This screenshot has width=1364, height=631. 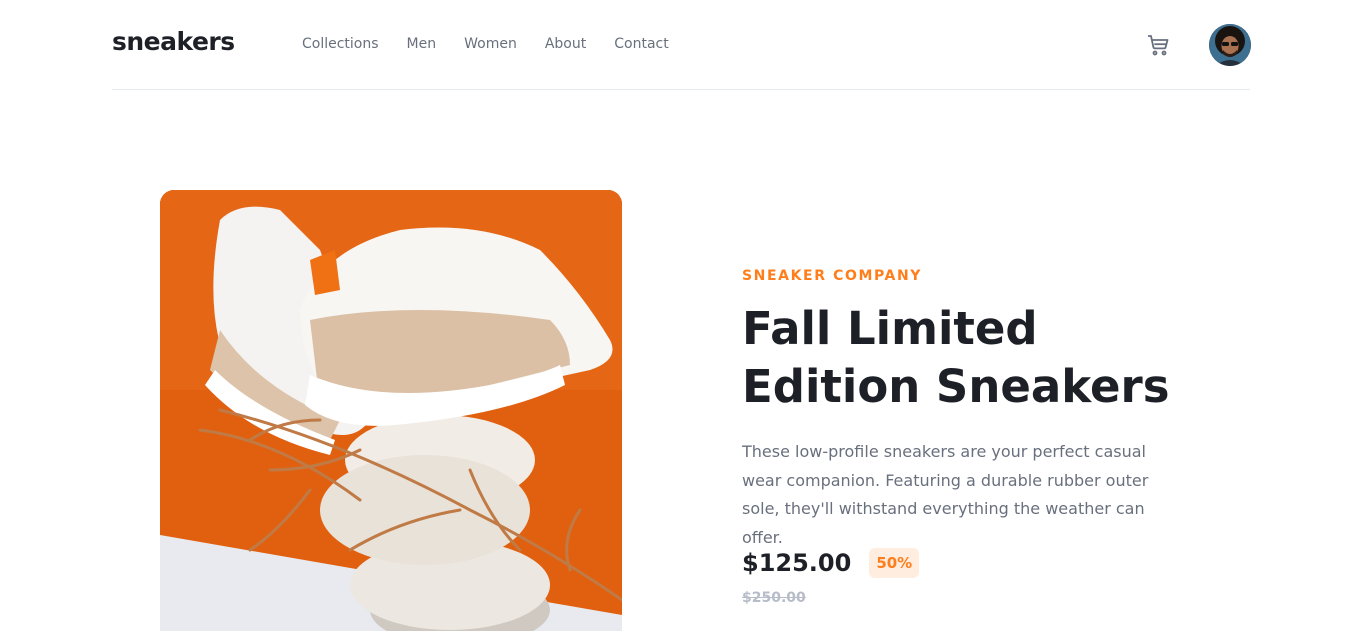 I want to click on nav-contact: Contact, so click(x=641, y=44).